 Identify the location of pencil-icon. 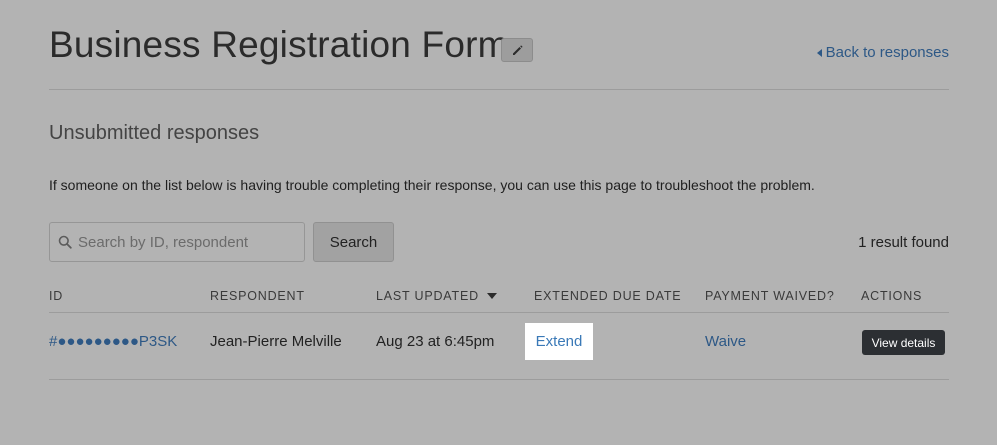
(517, 49).